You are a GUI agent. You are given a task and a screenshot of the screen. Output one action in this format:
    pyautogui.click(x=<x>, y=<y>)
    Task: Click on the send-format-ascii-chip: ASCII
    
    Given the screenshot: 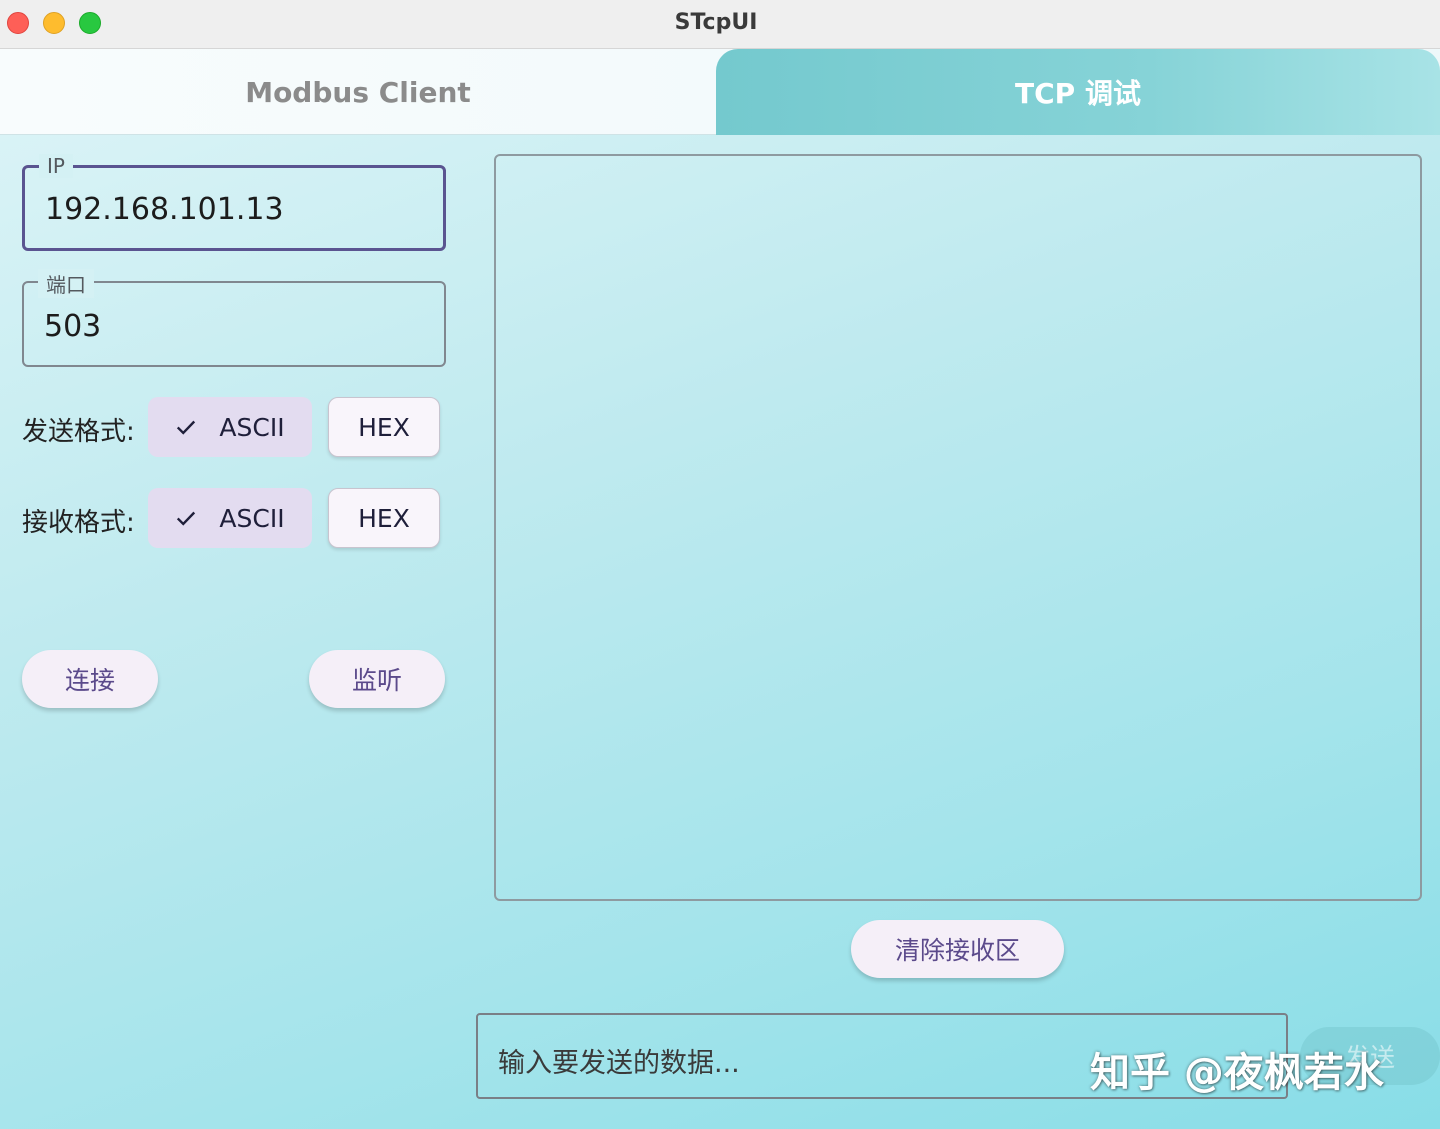 What is the action you would take?
    pyautogui.click(x=230, y=427)
    